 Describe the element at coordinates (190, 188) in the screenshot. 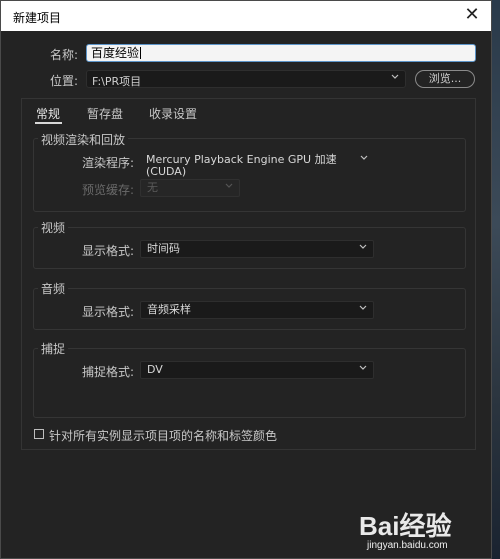

I see `preview-cache-dropdown: 无` at that location.